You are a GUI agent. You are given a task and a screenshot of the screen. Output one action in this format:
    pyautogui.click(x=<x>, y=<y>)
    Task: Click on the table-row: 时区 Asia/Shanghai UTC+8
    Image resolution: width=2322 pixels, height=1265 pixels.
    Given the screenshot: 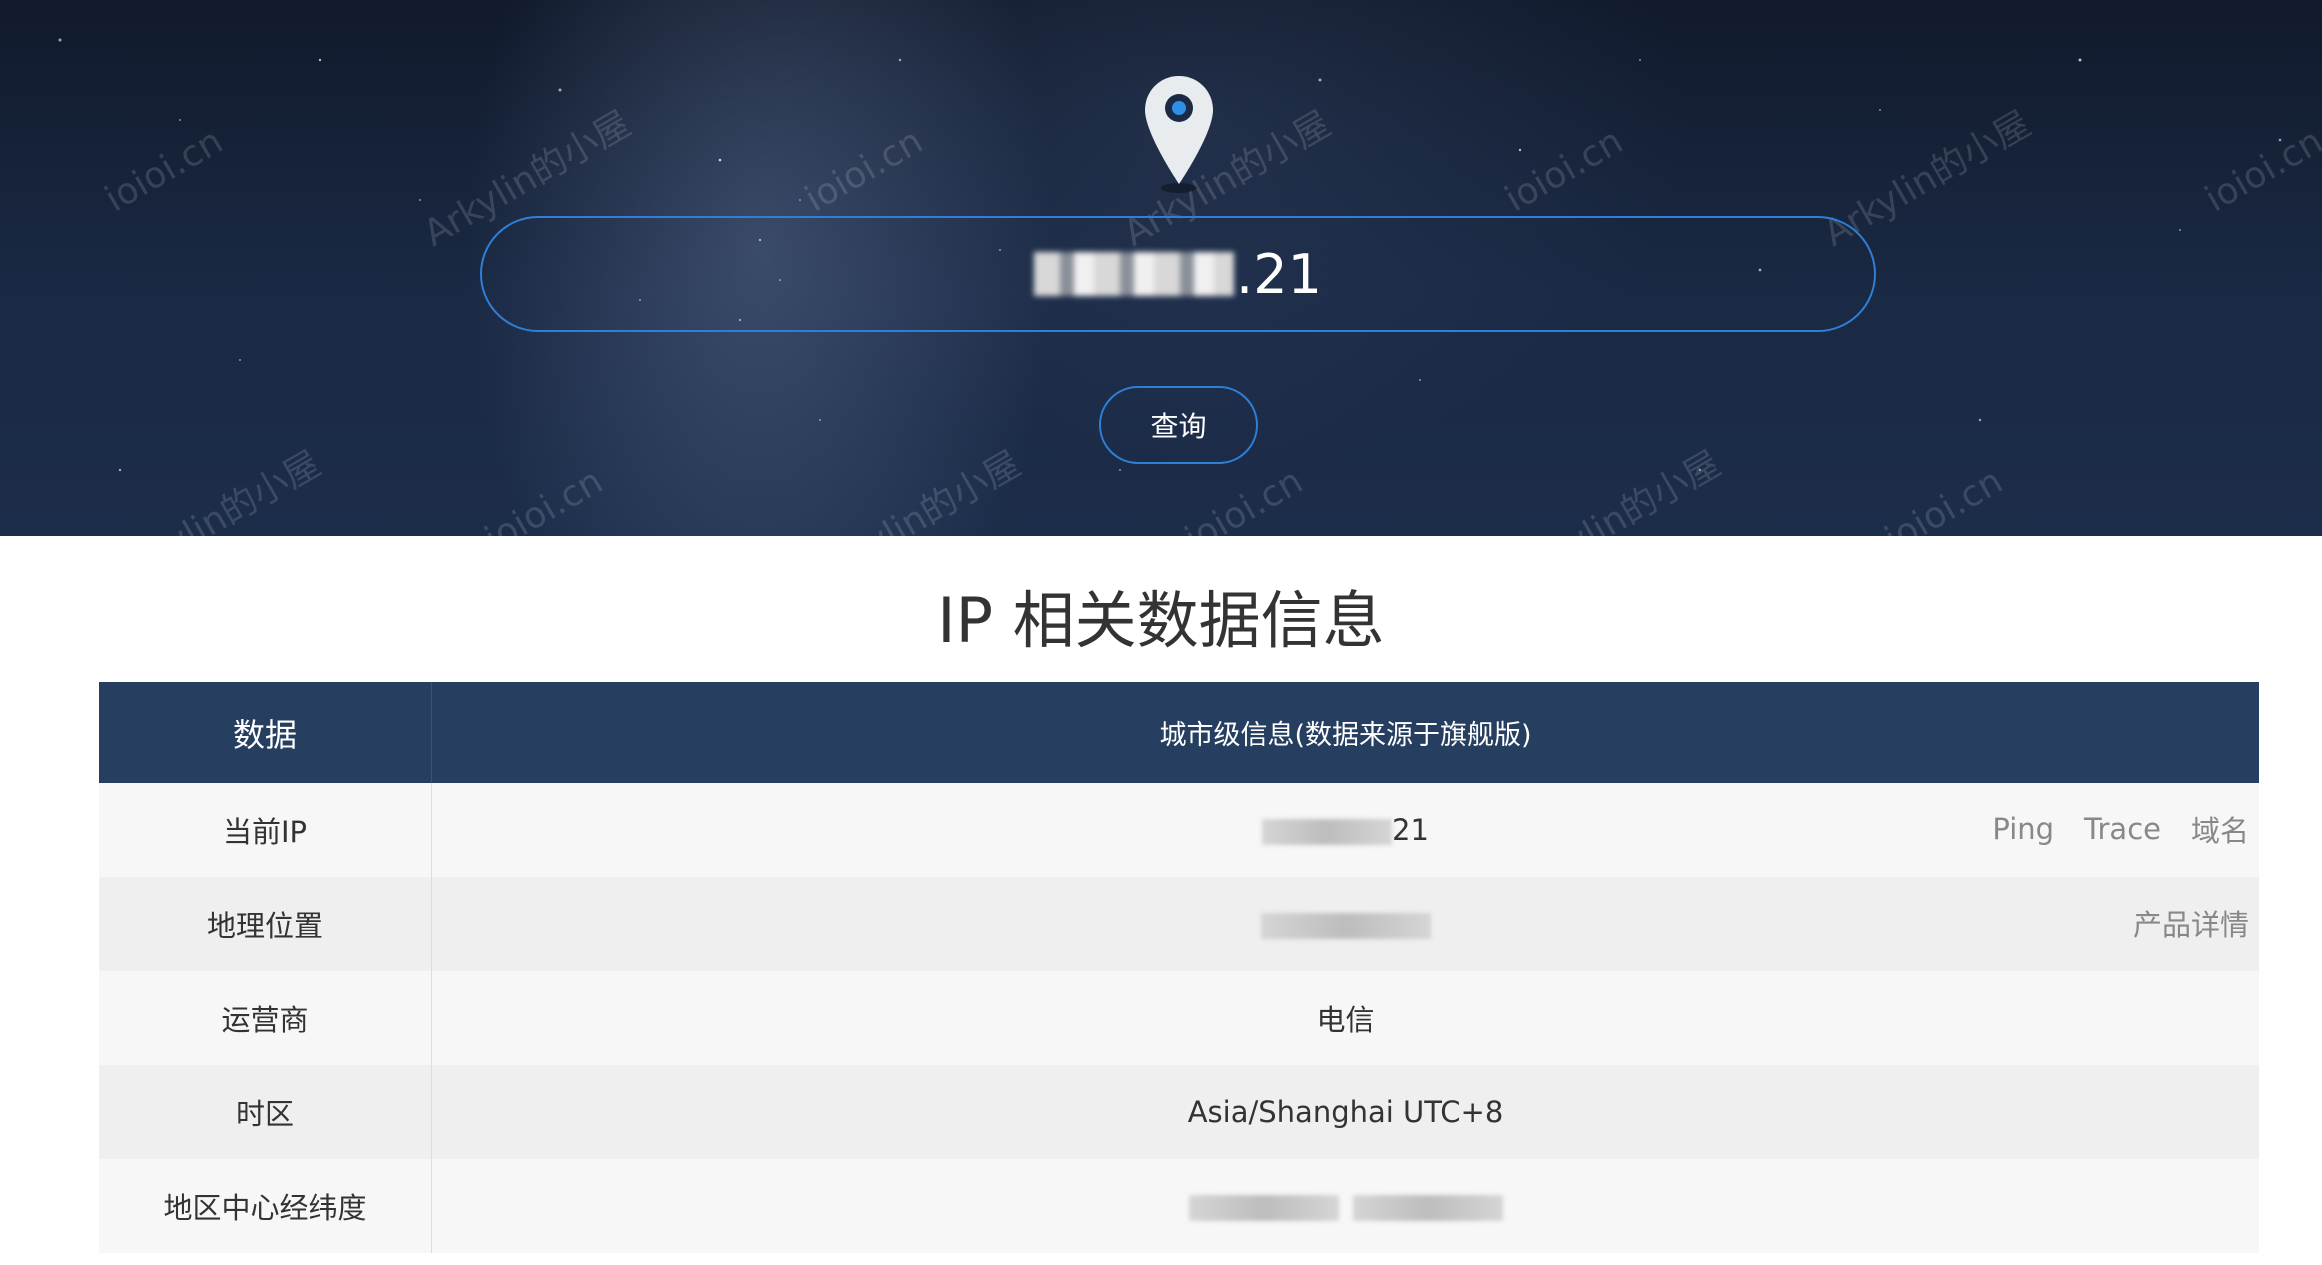 What is the action you would take?
    pyautogui.click(x=1179, y=1112)
    